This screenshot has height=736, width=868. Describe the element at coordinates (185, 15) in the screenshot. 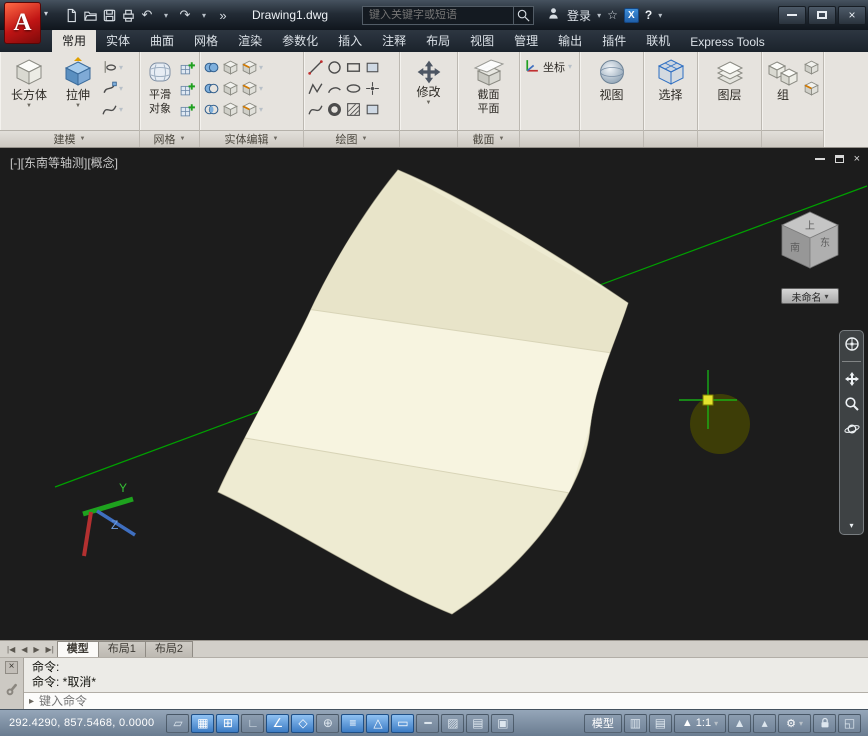

I see `redo-button: ↷` at that location.